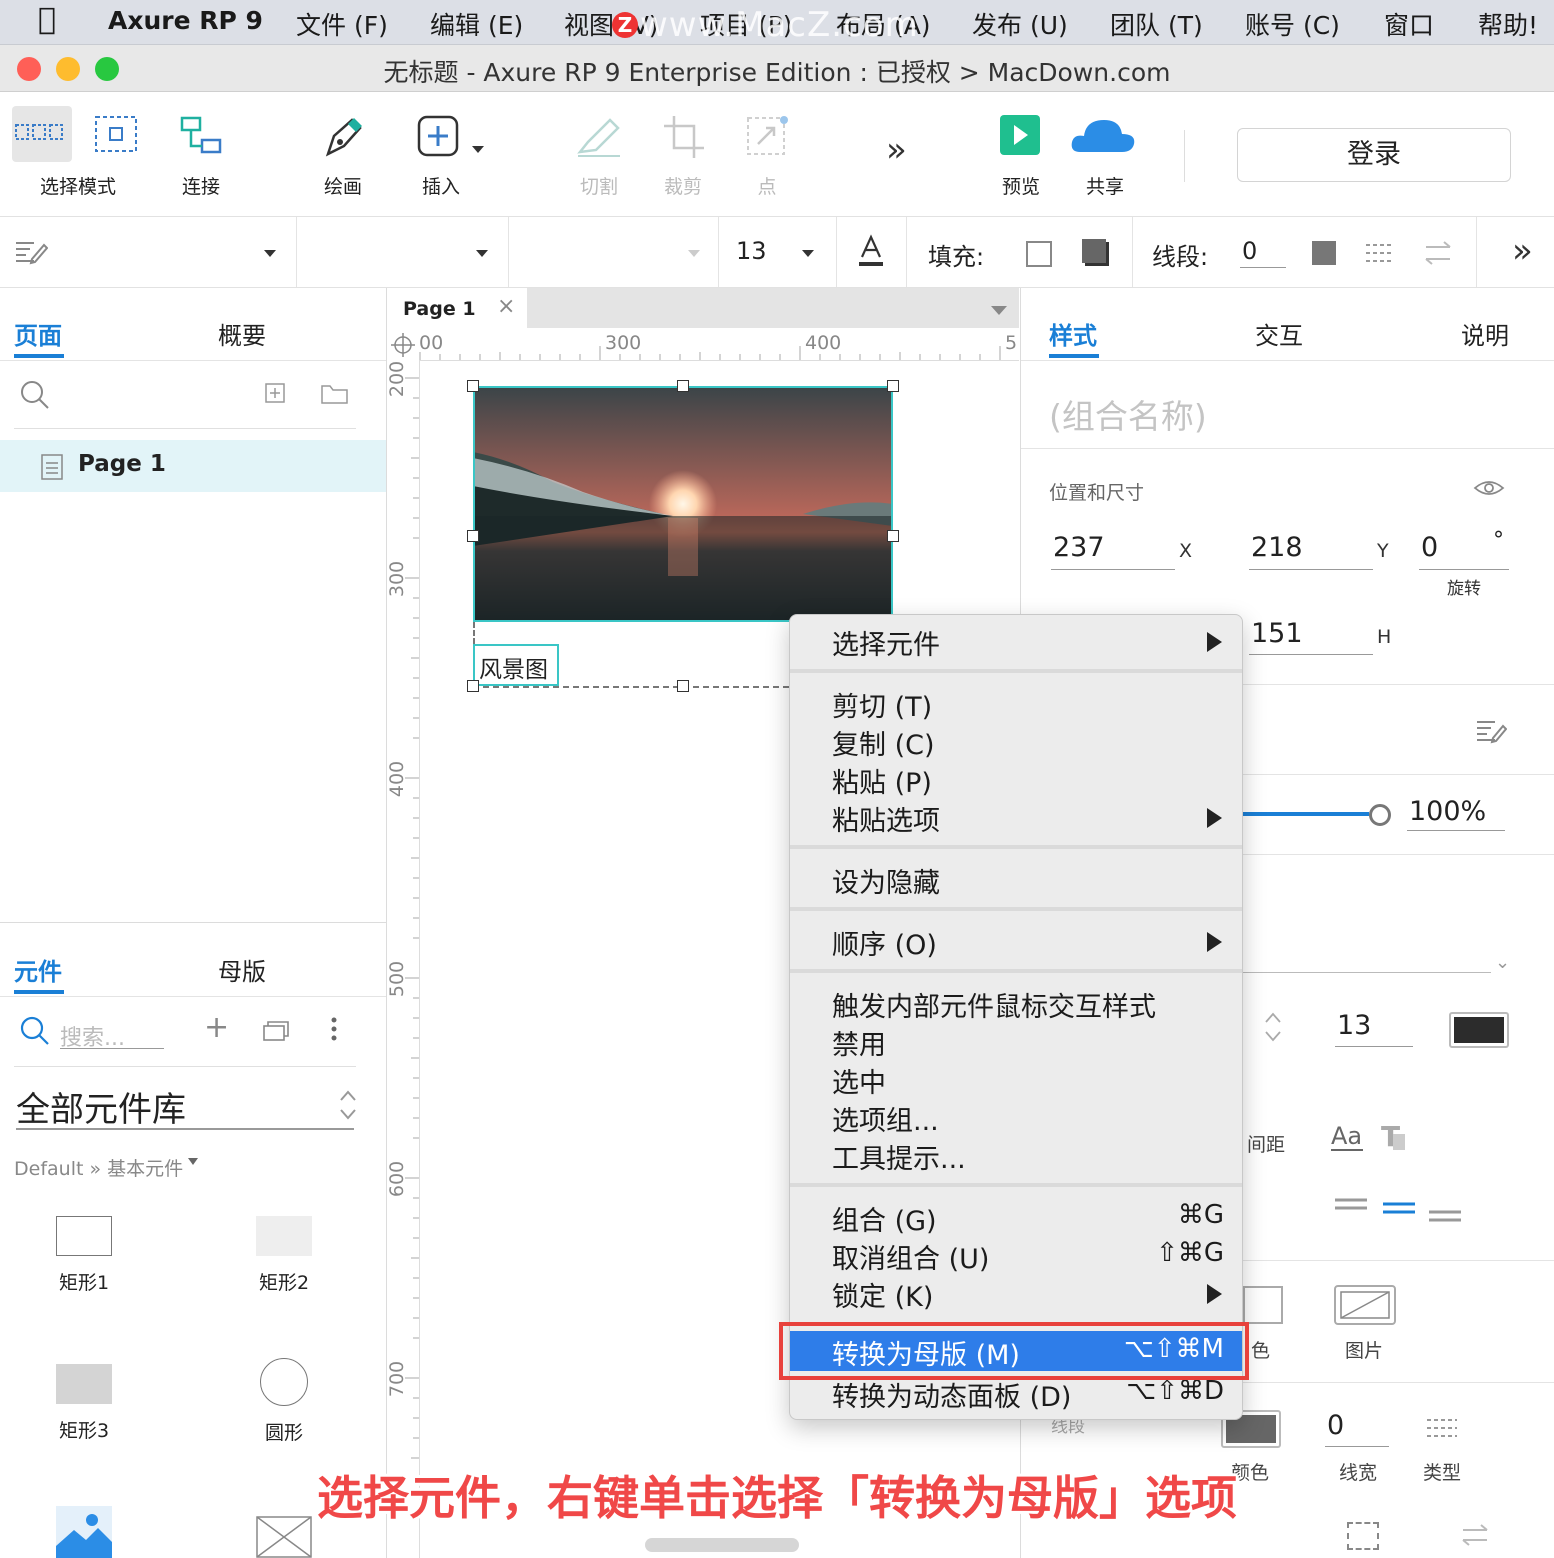 Image resolution: width=1554 pixels, height=1558 pixels. I want to click on menu-item-copy: 复制 (C), so click(883, 742).